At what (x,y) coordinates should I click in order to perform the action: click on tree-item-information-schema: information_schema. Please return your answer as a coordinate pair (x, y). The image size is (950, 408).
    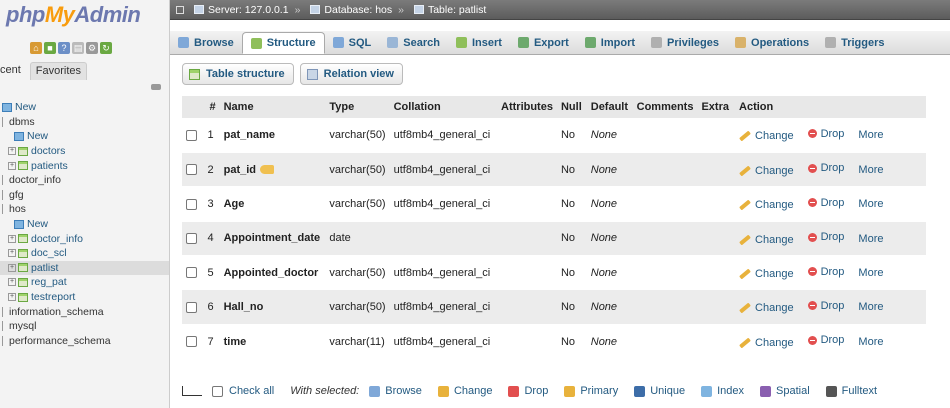
    Looking at the image, I should click on (84, 311).